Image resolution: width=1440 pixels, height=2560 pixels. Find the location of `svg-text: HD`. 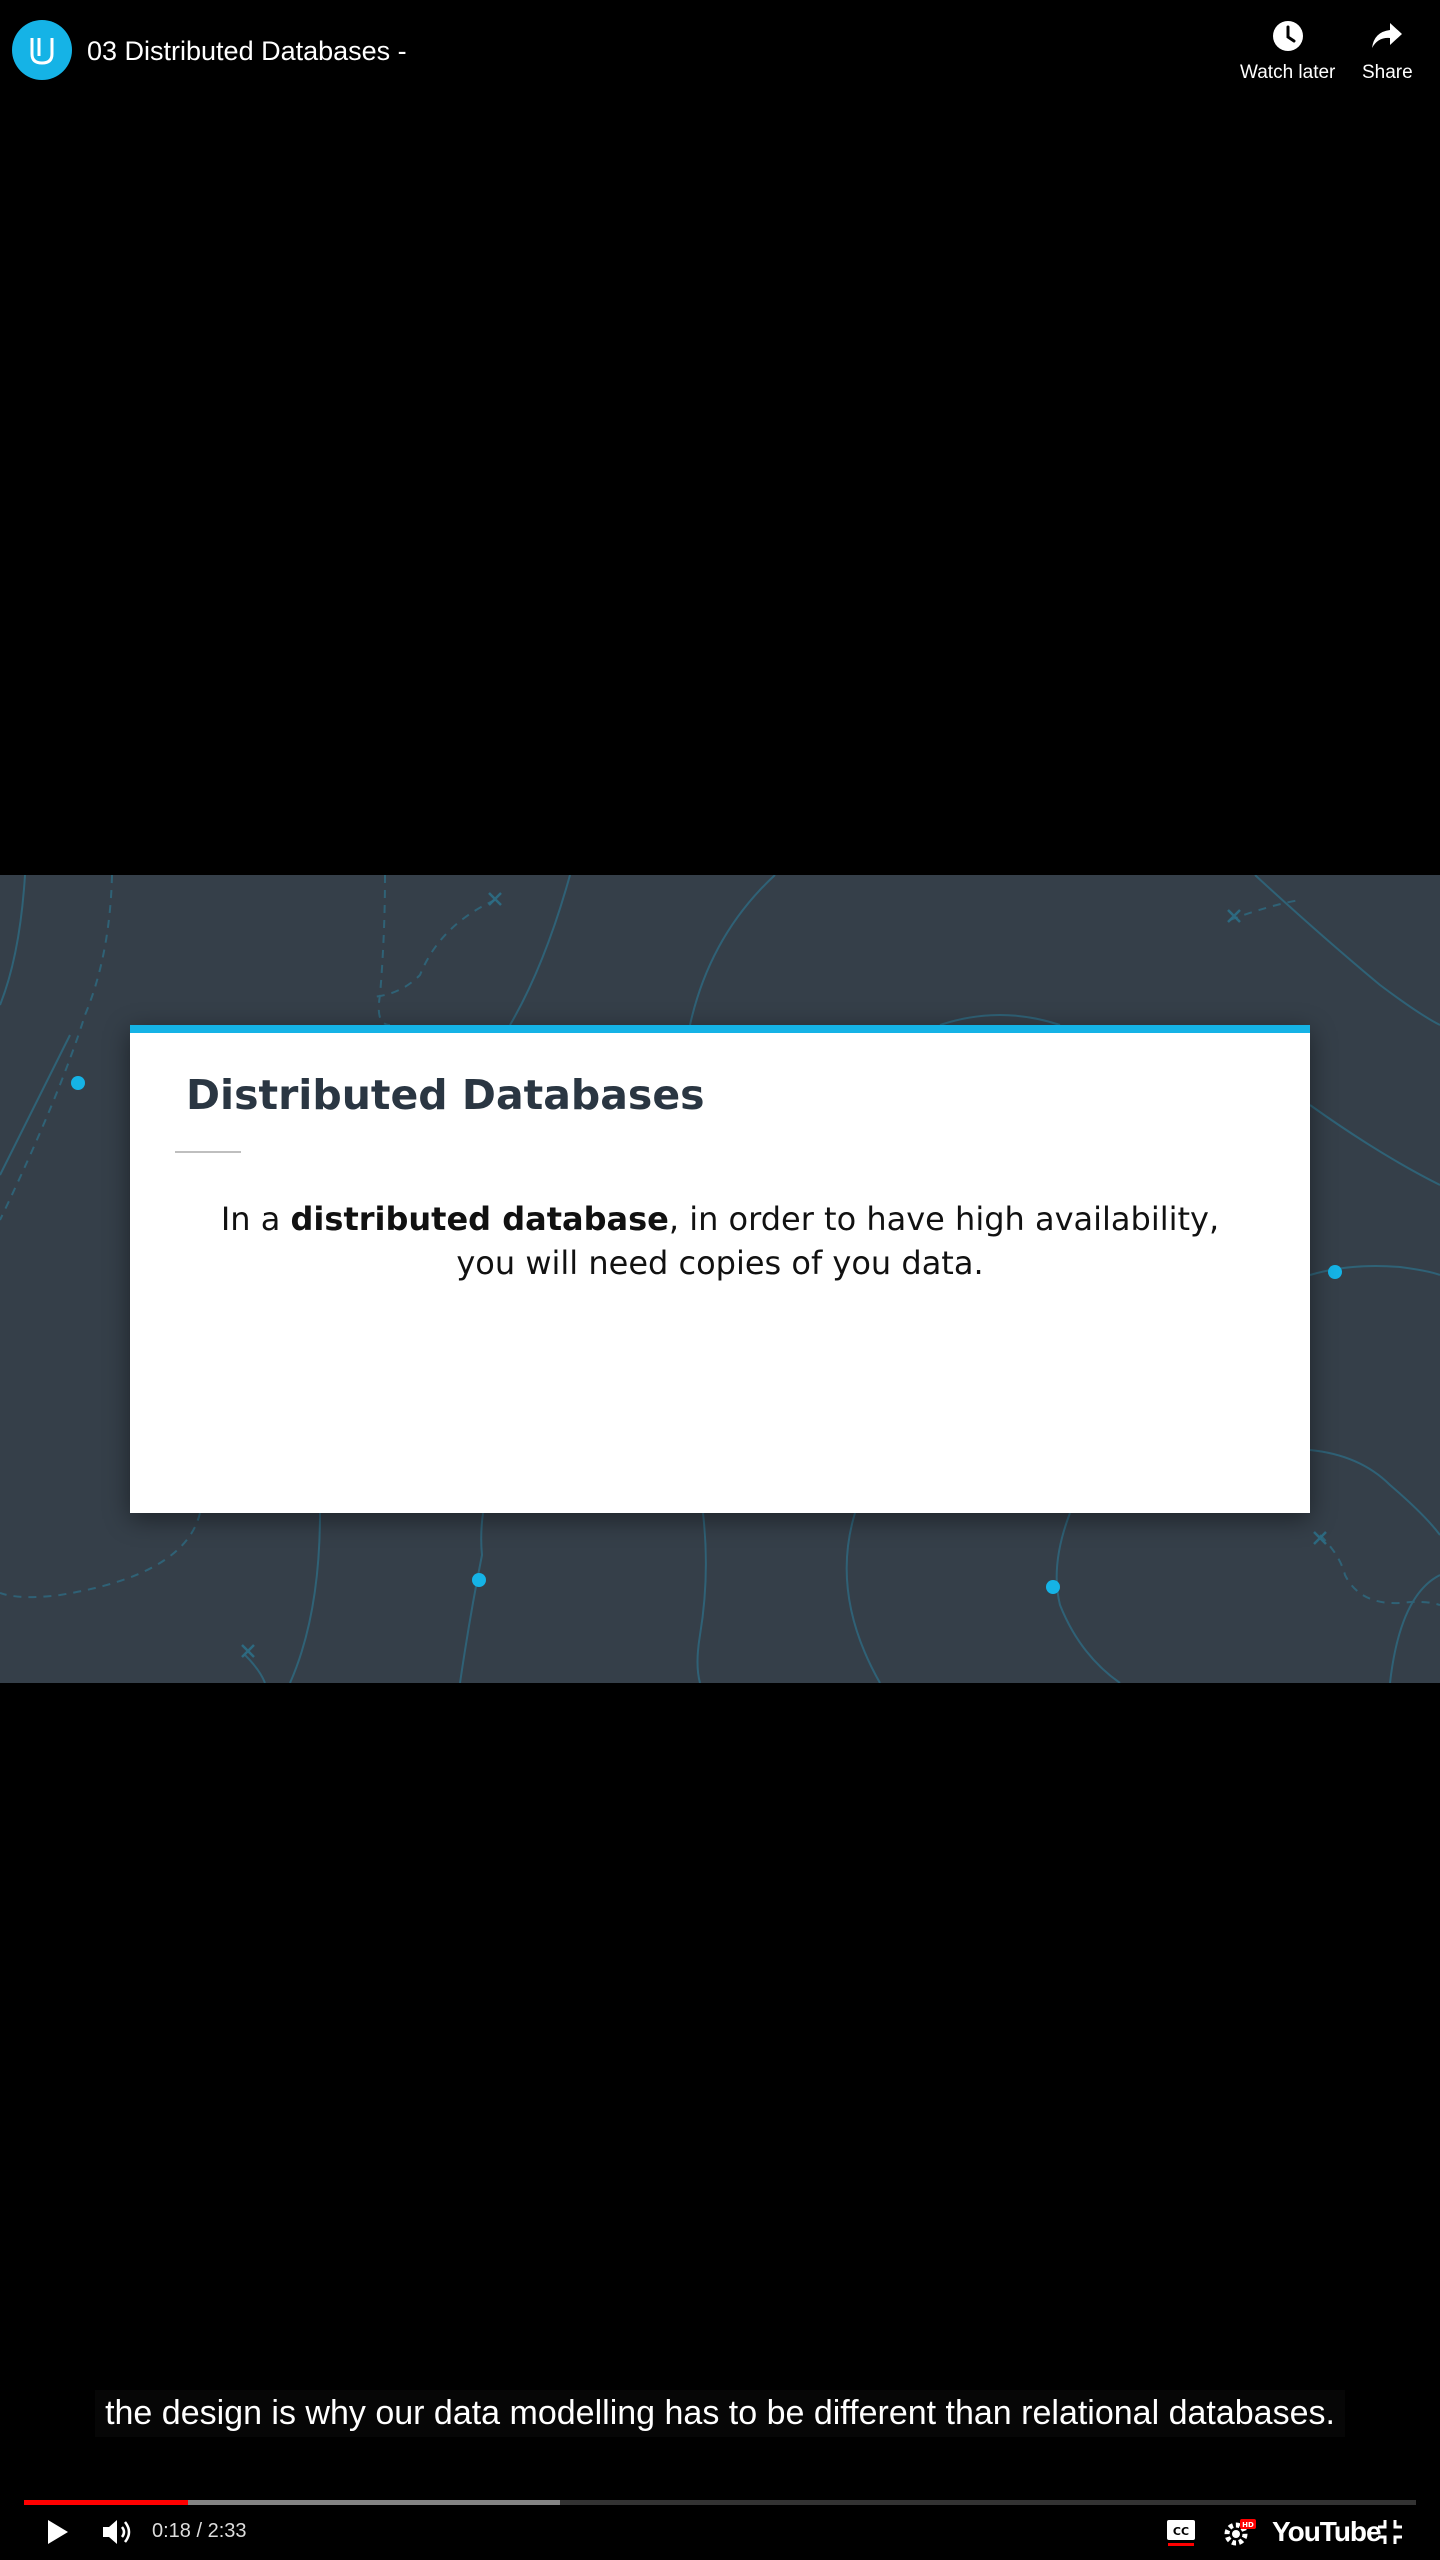

svg-text: HD is located at coordinates (1248, 2525).